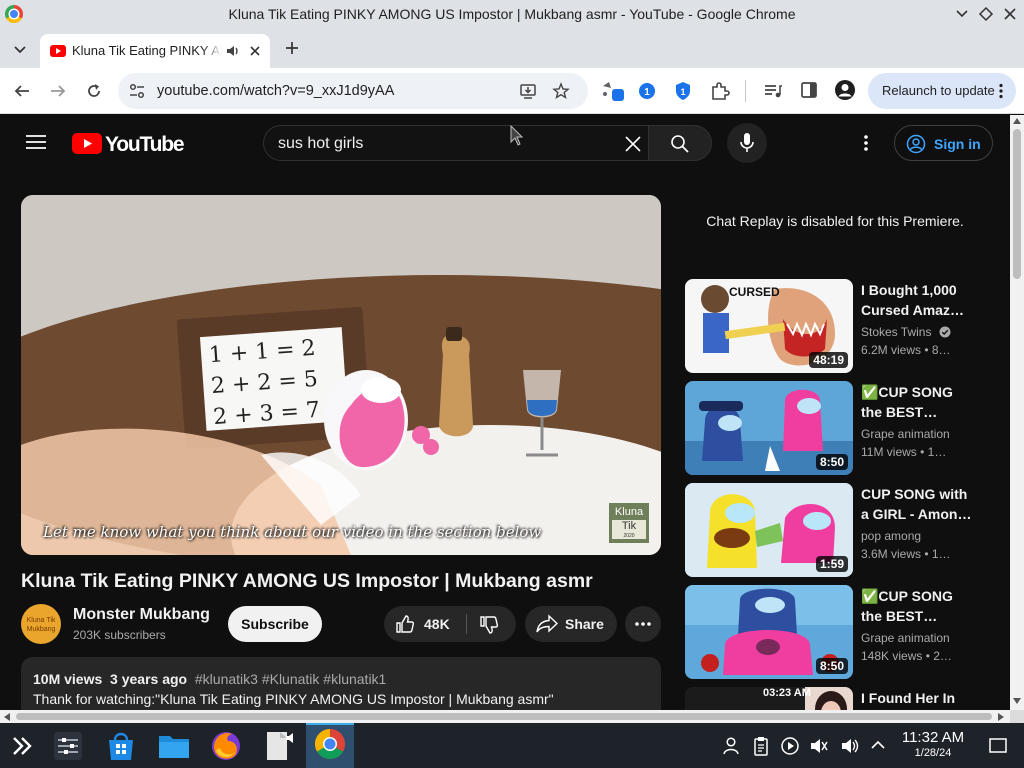 This screenshot has height=768, width=1024. I want to click on clear-search-icon, so click(633, 144).